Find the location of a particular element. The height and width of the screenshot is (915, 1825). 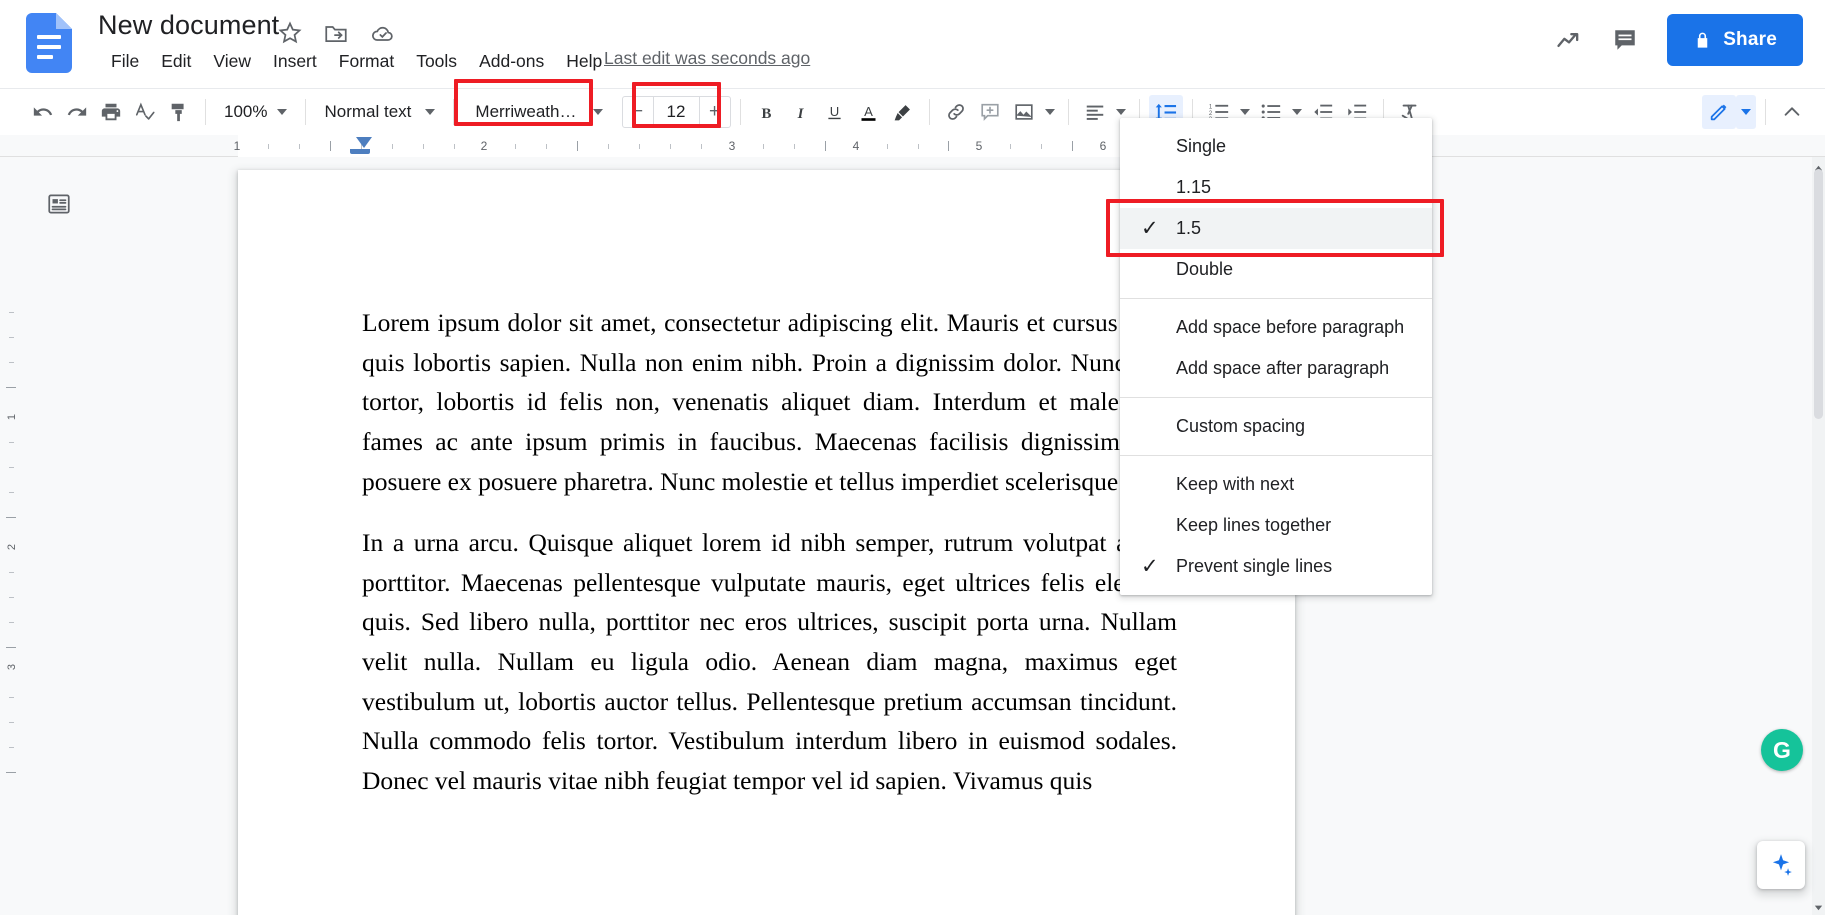

ruler-number: 6 is located at coordinates (1103, 146).